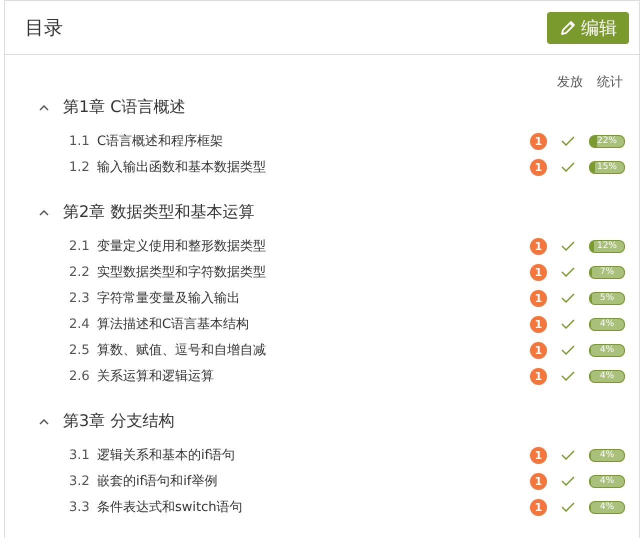  I want to click on section-title: 逻辑关系和基本的if语句, so click(313, 455).